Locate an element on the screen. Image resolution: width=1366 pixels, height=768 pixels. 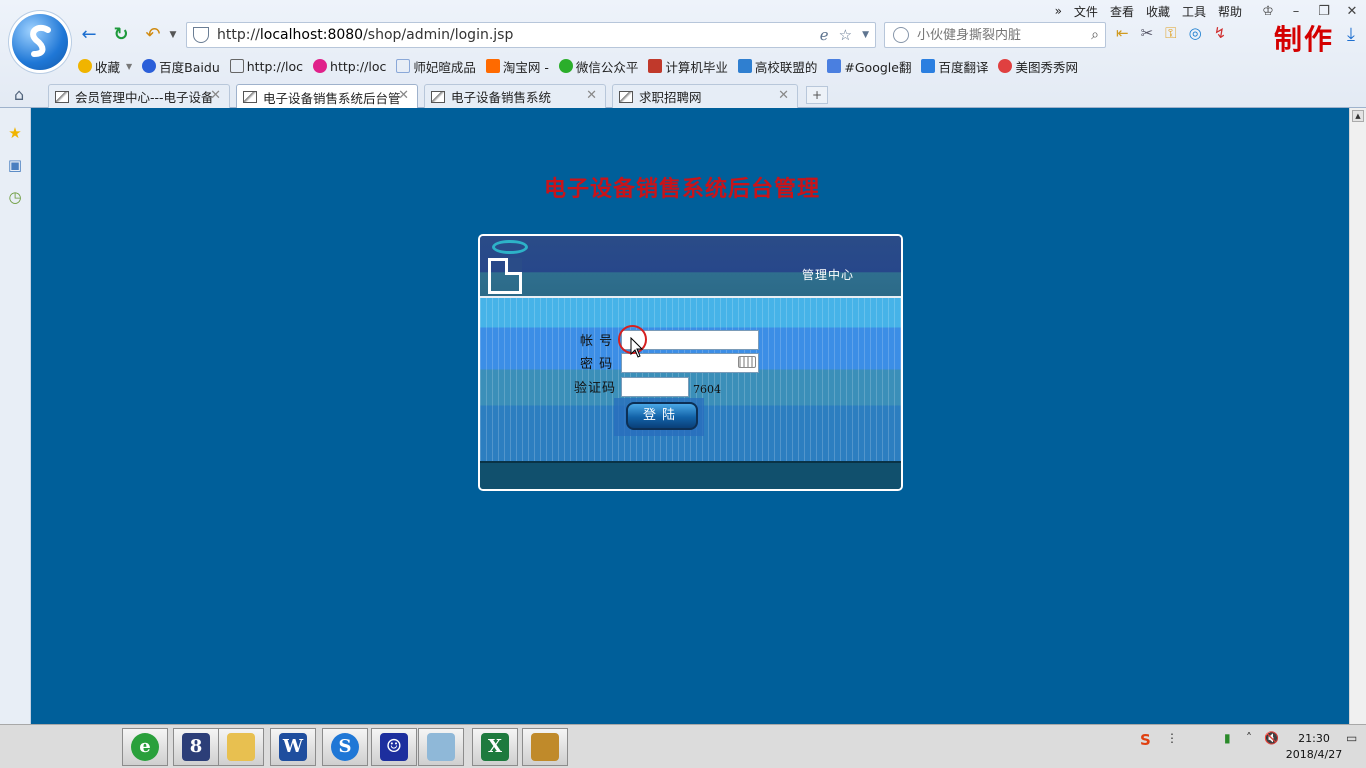
menu-file: 文件 is located at coordinates (1086, 11).